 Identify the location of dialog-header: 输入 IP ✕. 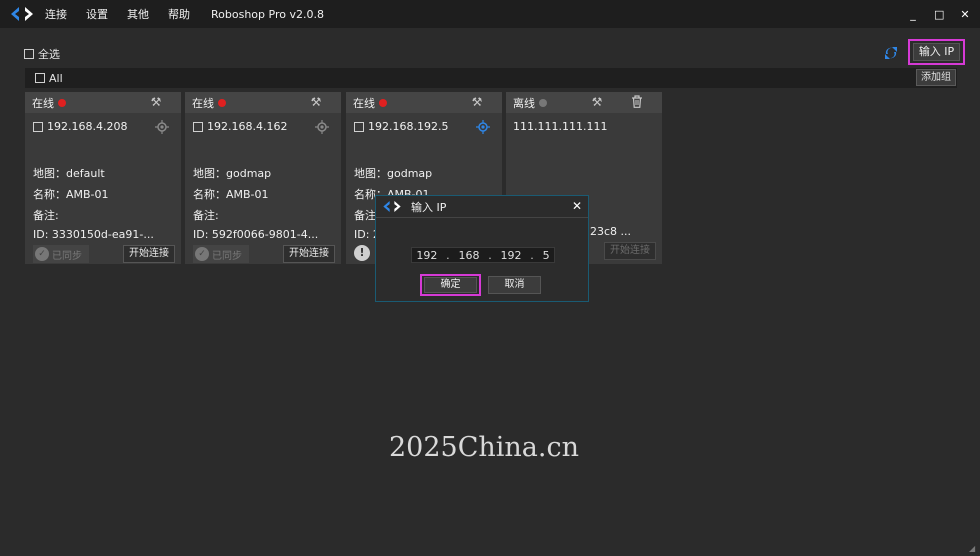
(482, 207).